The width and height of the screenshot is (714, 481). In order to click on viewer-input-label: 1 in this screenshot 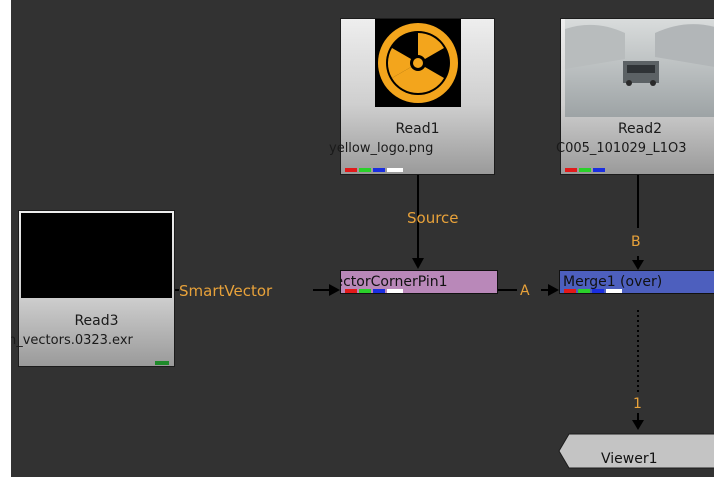, I will do `click(637, 404)`.